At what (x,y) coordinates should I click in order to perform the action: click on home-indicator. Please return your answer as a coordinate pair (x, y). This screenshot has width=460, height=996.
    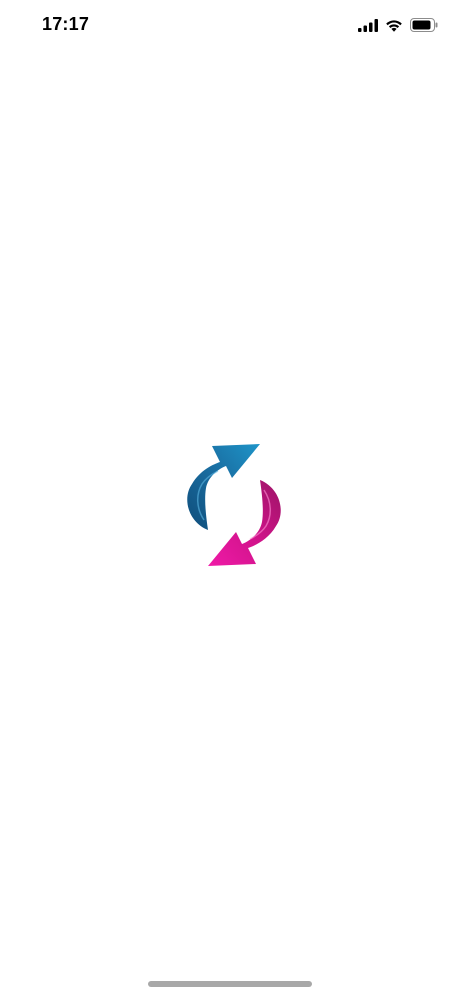
    Looking at the image, I should click on (230, 984).